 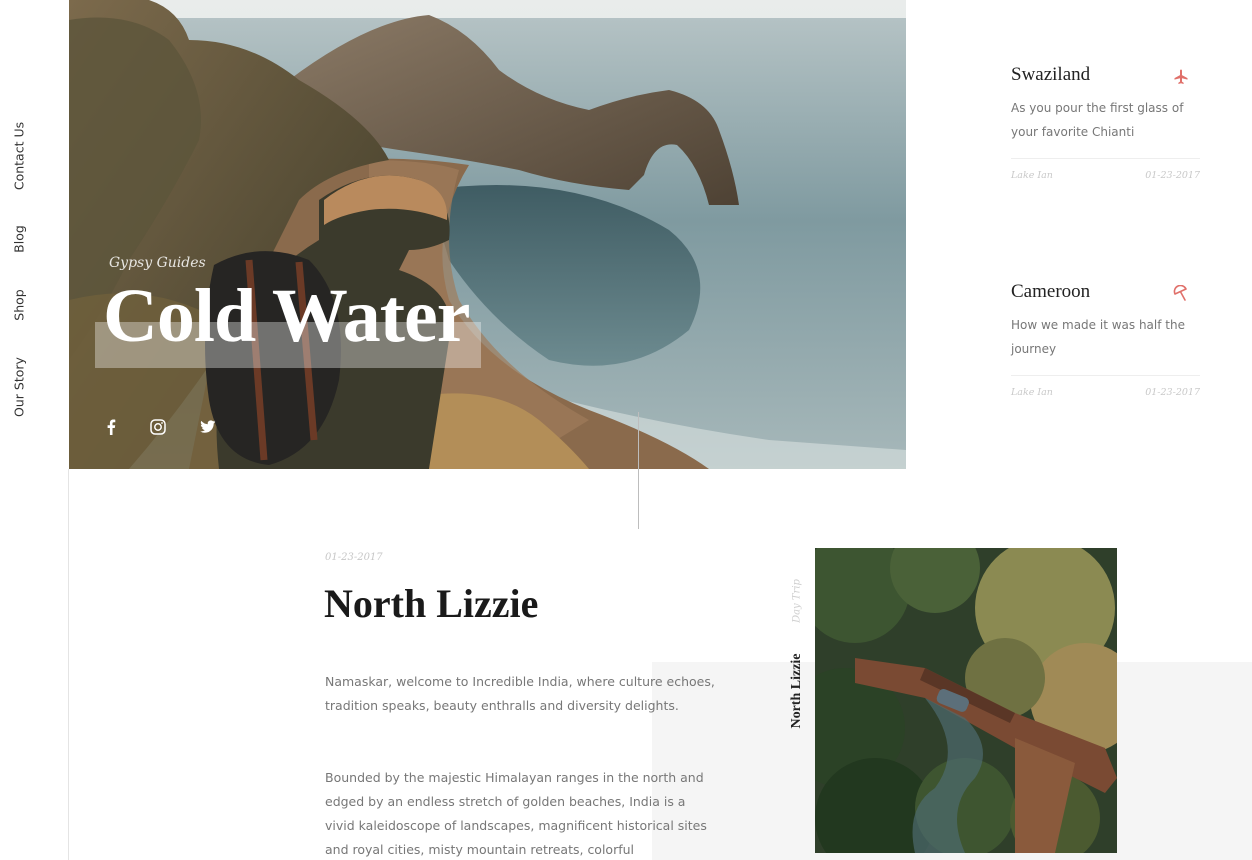 I want to click on left-divider, so click(x=68, y=664).